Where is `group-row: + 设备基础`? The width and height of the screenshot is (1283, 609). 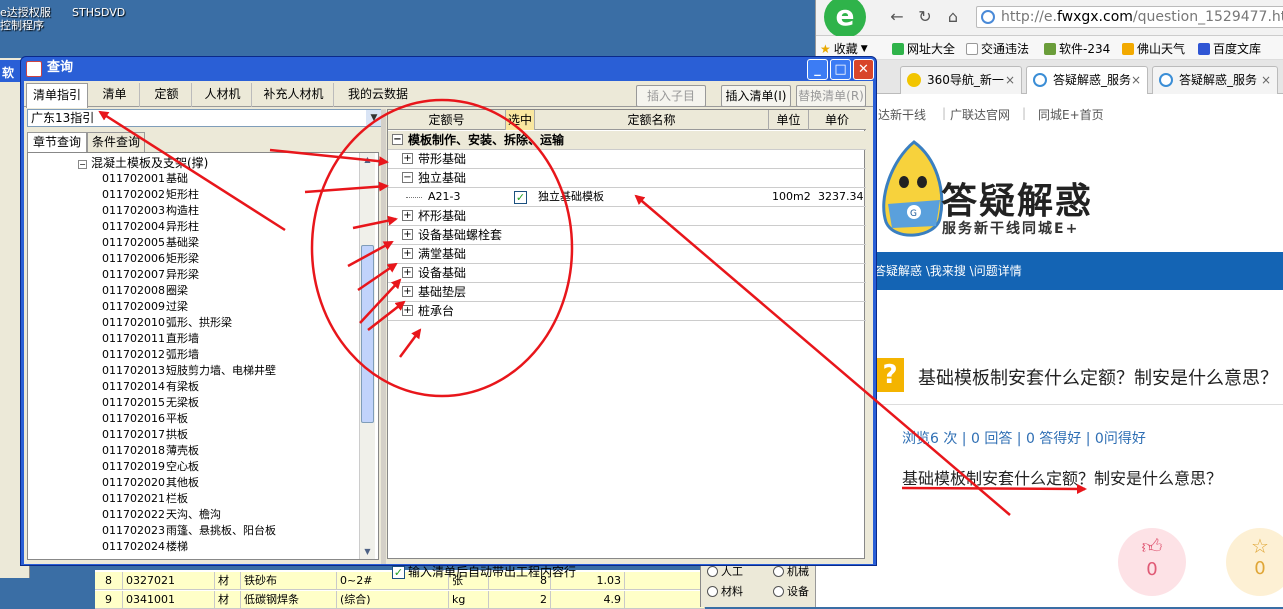
group-row: + 设备基础 is located at coordinates (627, 273).